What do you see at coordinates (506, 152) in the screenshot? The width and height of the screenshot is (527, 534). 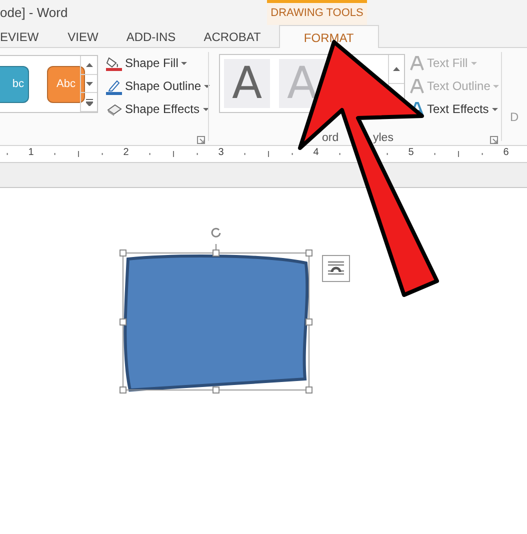 I see `ruler-number: 6` at bounding box center [506, 152].